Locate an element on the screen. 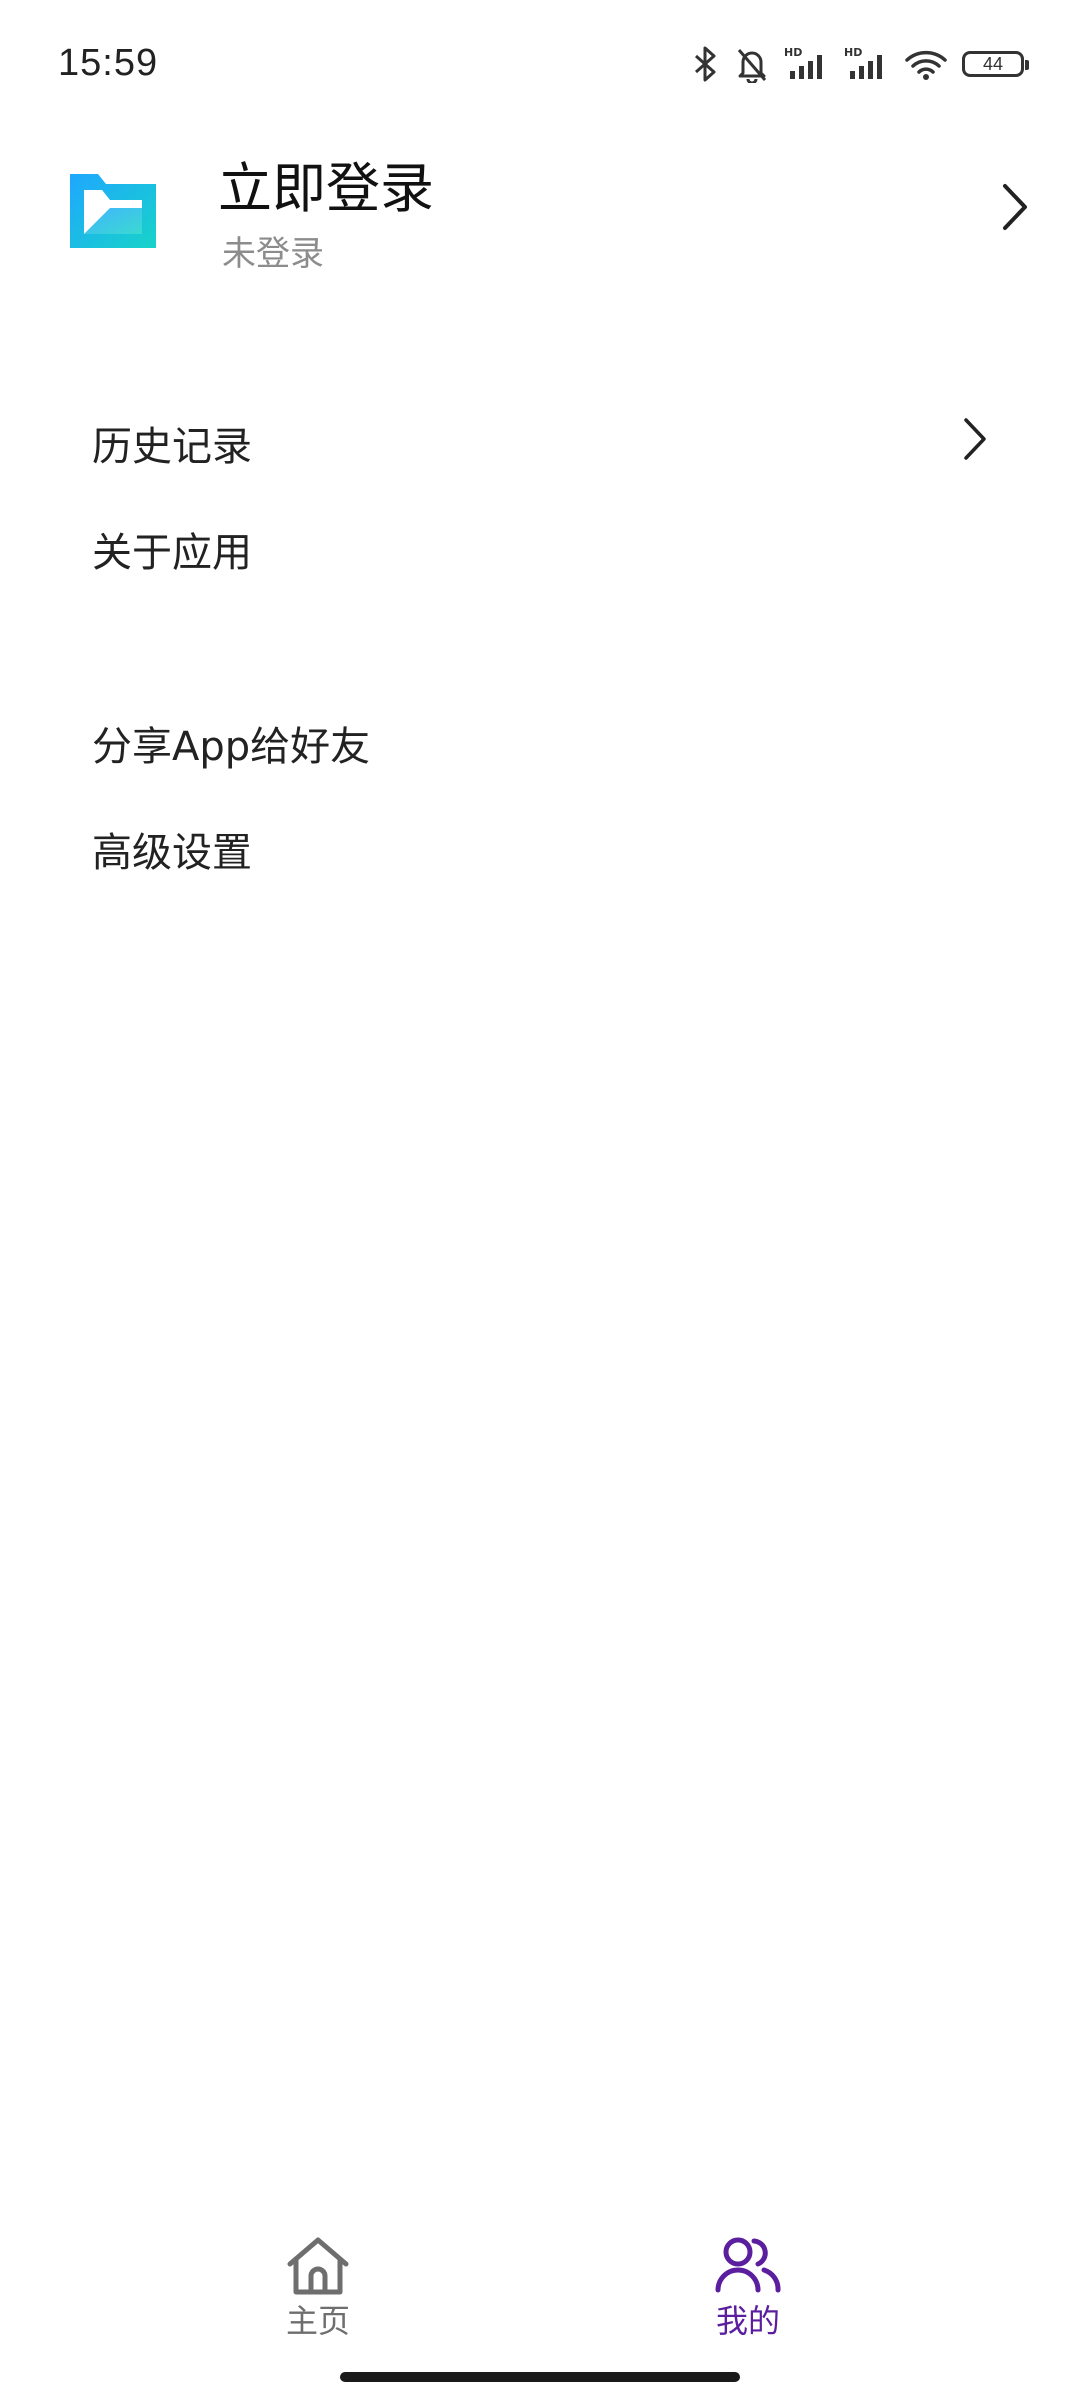 Image resolution: width=1080 pixels, height=2400 pixels. tab-label-home: 主页 is located at coordinates (317, 2321).